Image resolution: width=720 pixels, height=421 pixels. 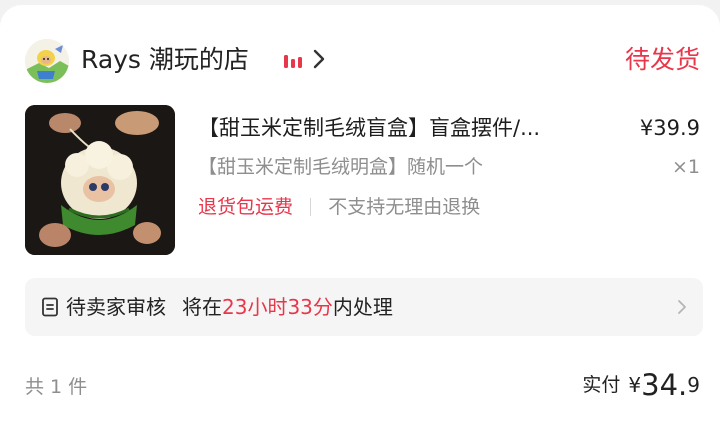 I want to click on shop-name: Rays 潮玩的店, so click(x=165, y=60).